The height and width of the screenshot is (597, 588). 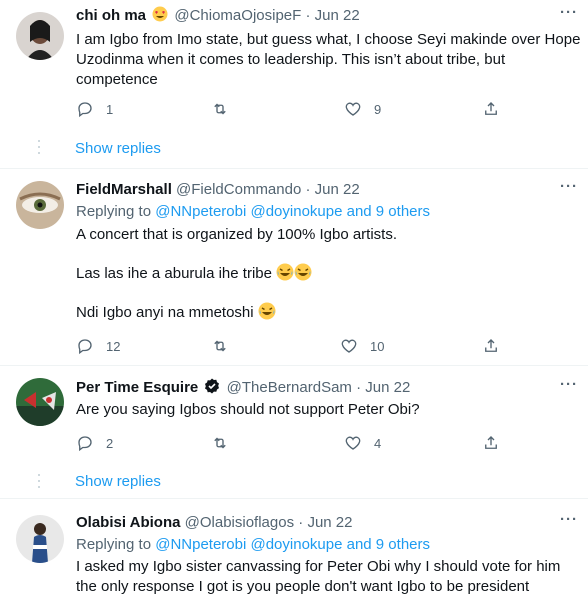 I want to click on tweet-actions: 12 10, so click(x=291, y=347).